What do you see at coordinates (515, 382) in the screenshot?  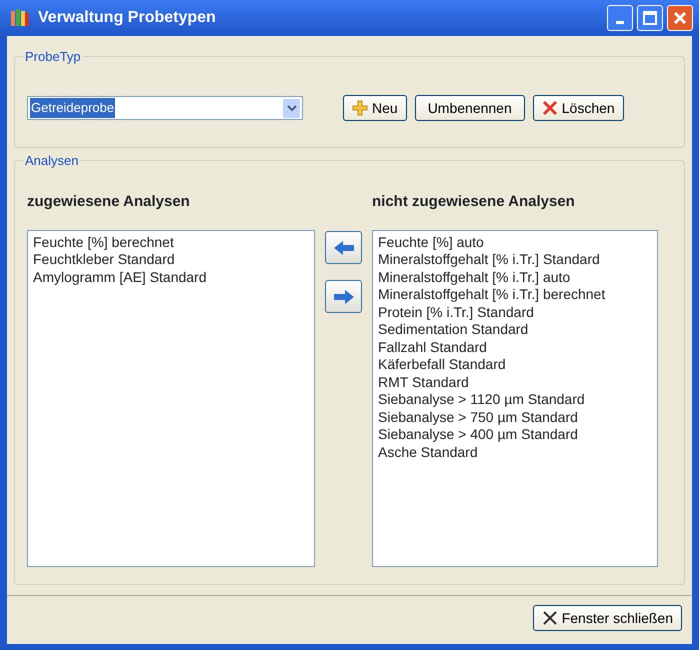 I see `list-item: RMT Standard` at bounding box center [515, 382].